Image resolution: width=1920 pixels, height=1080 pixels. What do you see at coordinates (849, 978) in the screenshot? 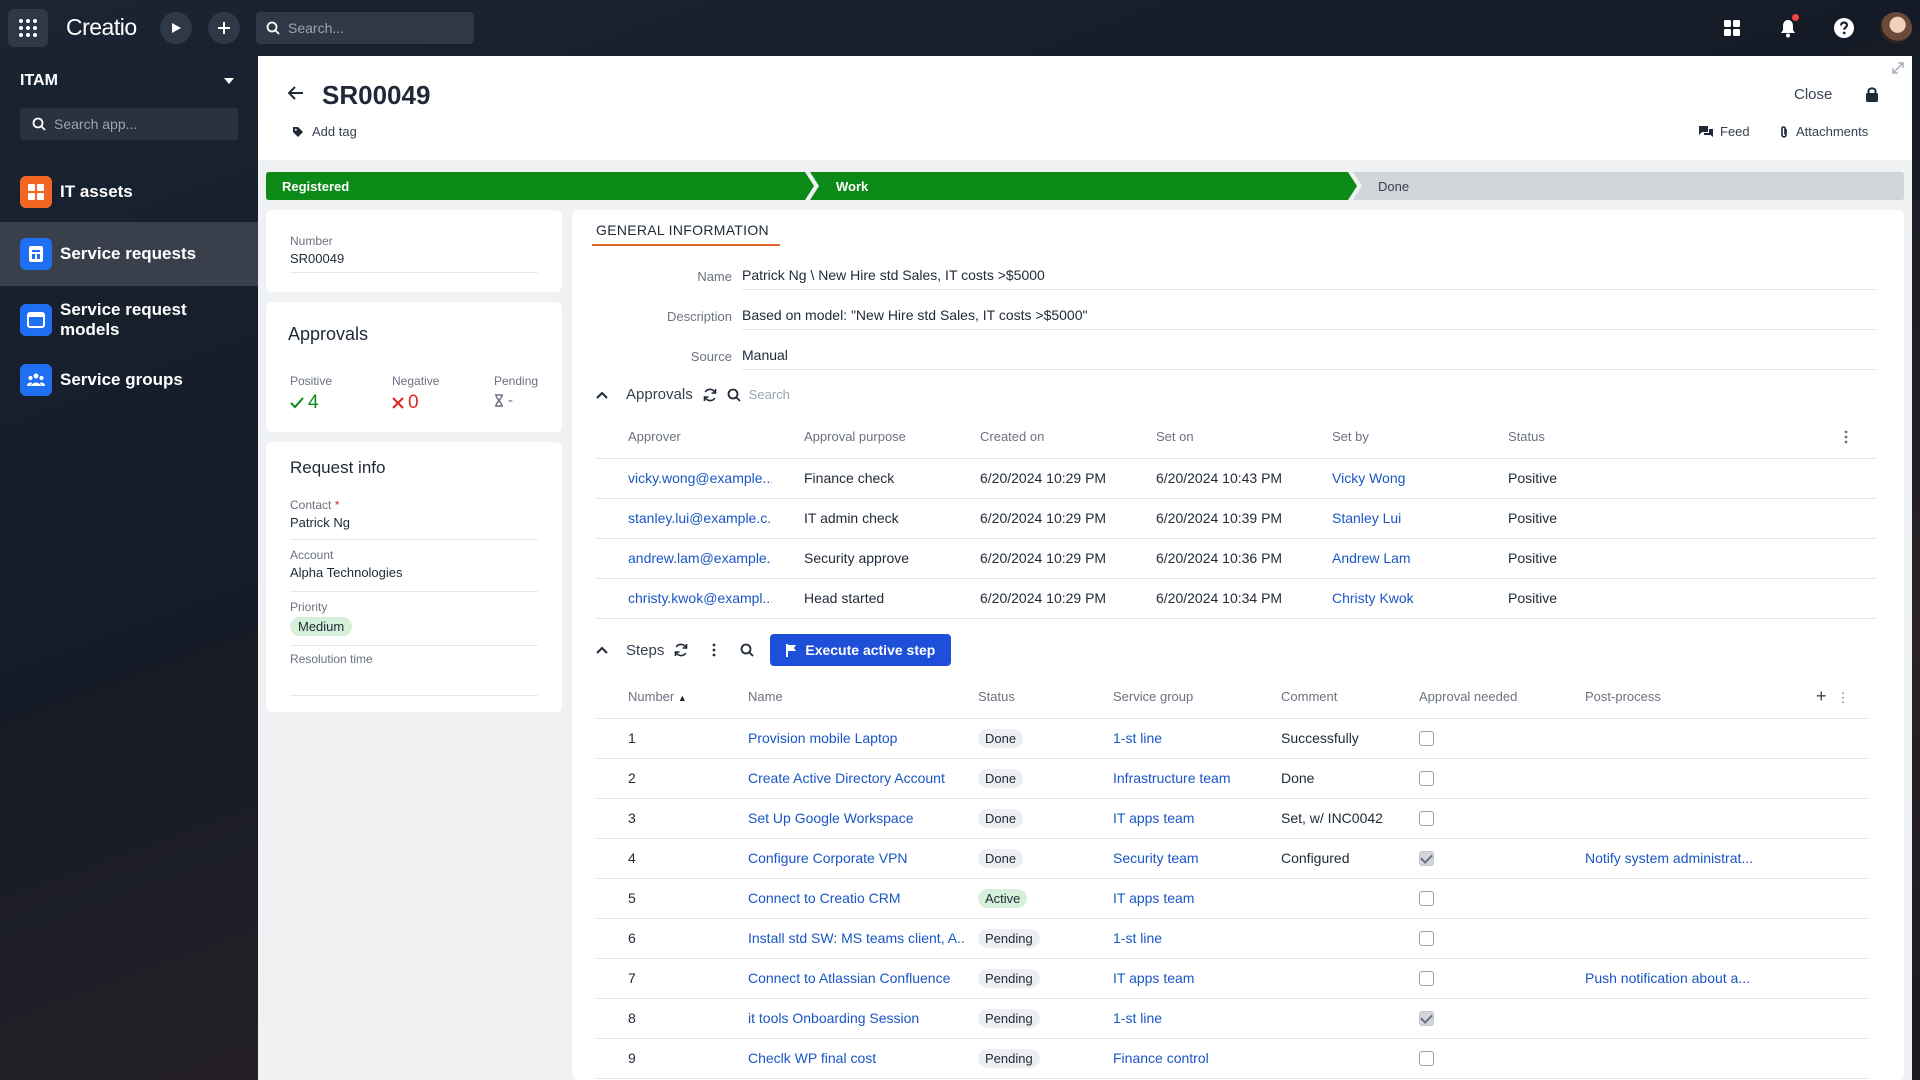
I see `step-name-link: Connect to Atlassian Confluence` at bounding box center [849, 978].